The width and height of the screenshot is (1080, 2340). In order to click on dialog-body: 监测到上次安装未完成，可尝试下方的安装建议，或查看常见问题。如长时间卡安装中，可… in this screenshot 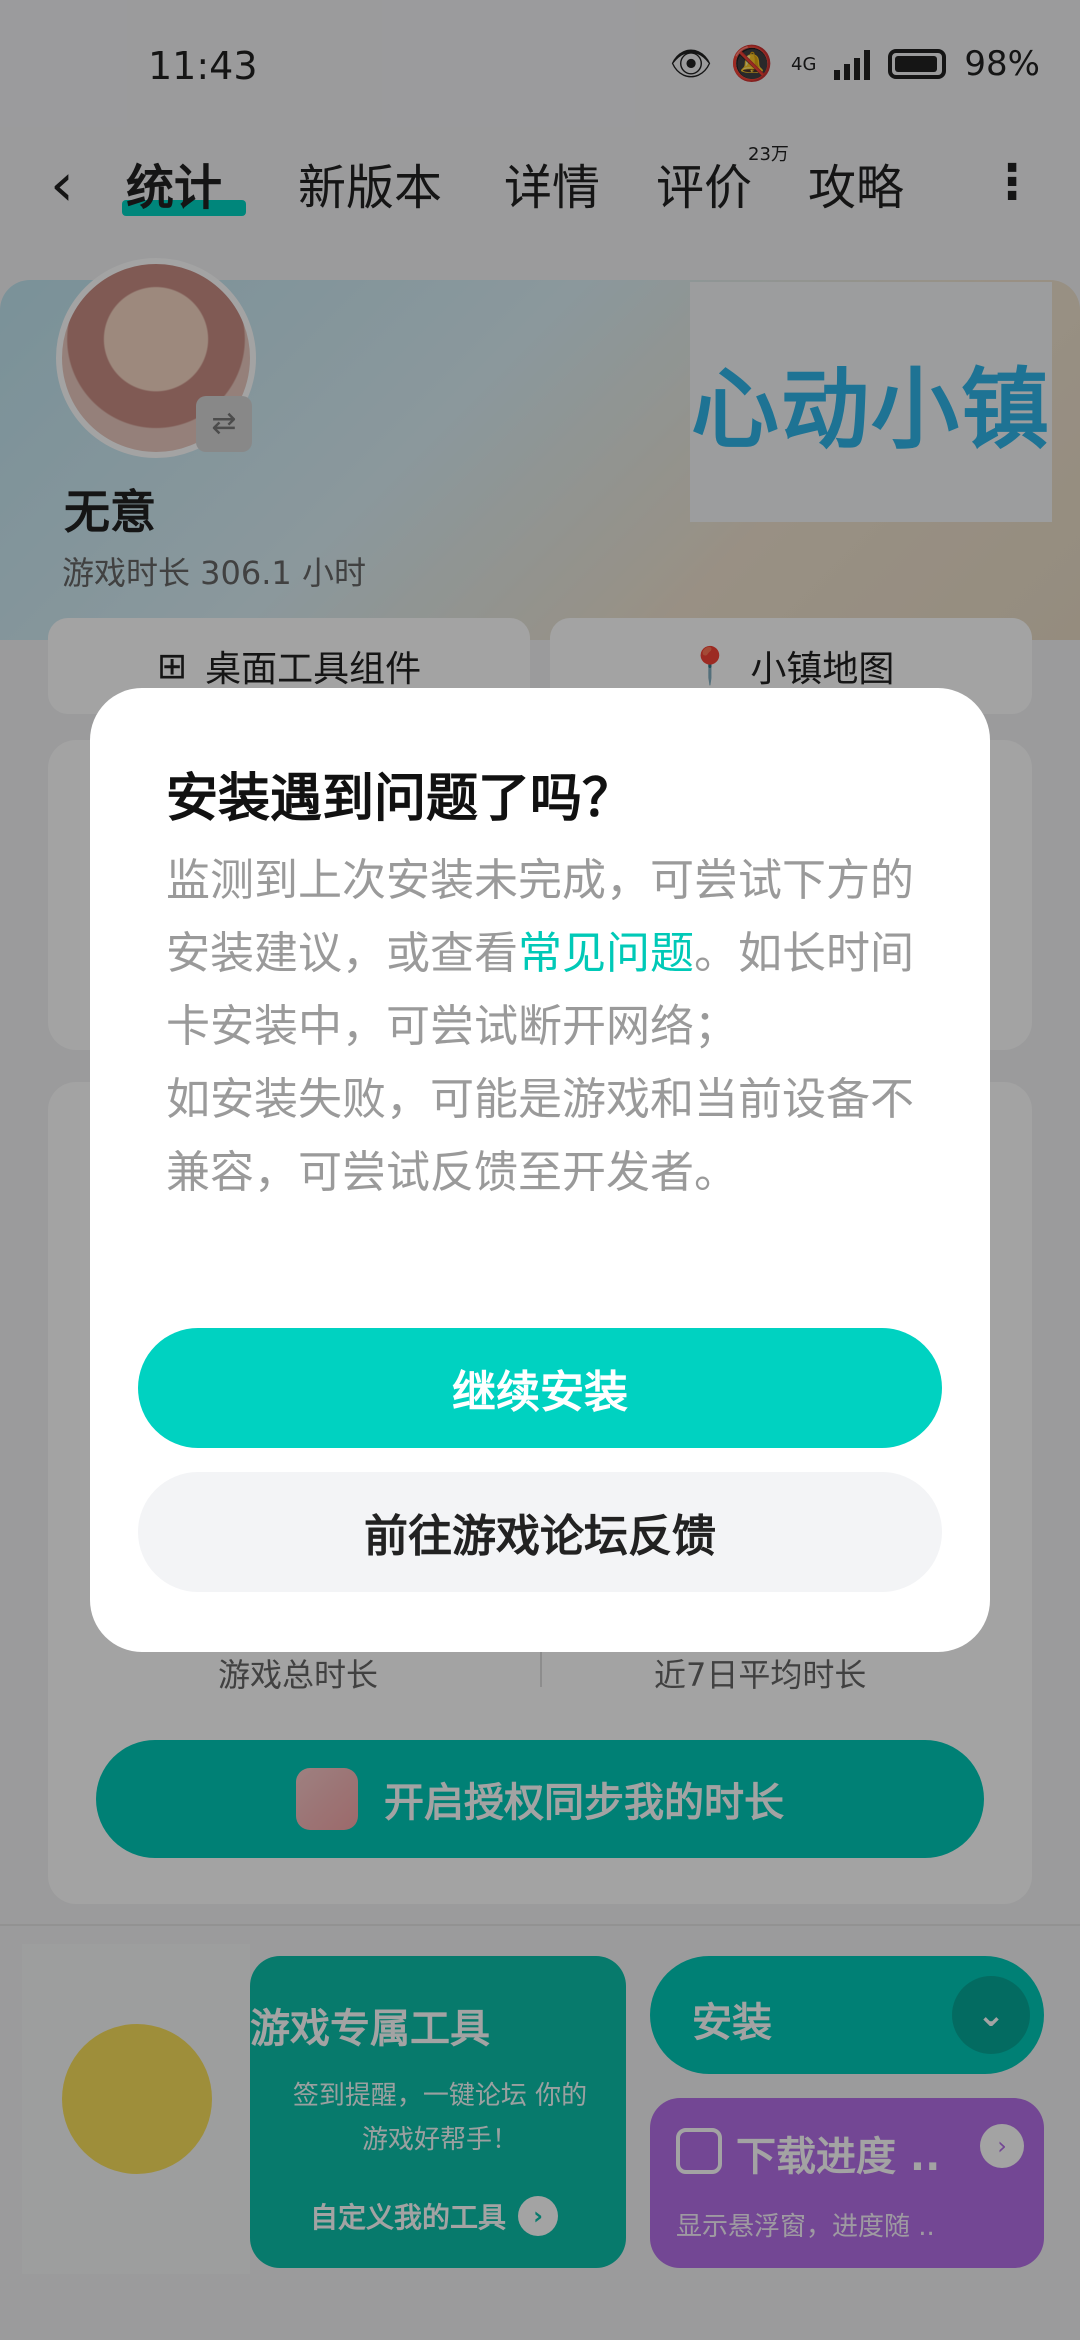, I will do `click(546, 1026)`.